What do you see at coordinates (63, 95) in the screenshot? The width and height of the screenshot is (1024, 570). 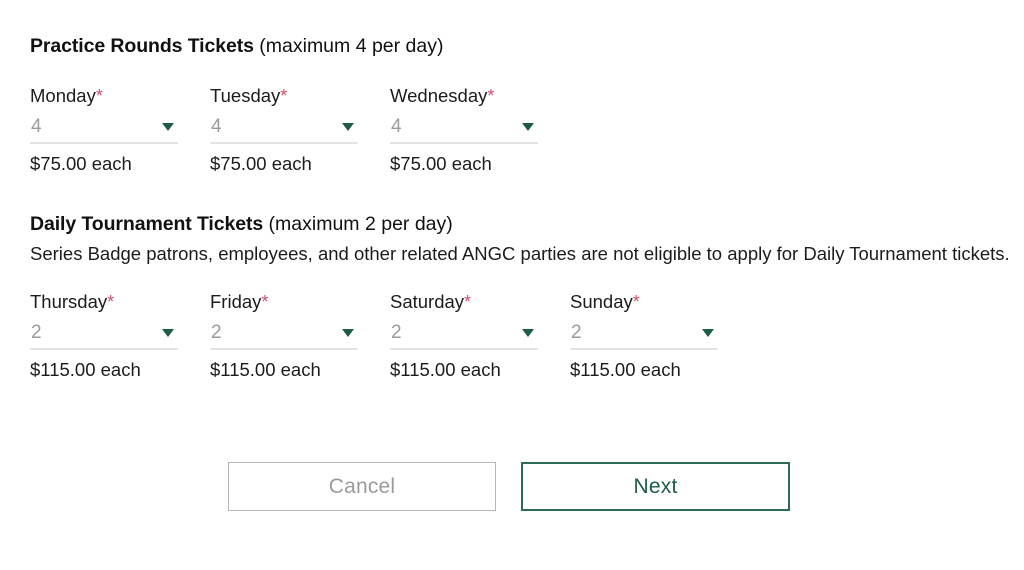 I see `field-monday-label-text: Monday` at bounding box center [63, 95].